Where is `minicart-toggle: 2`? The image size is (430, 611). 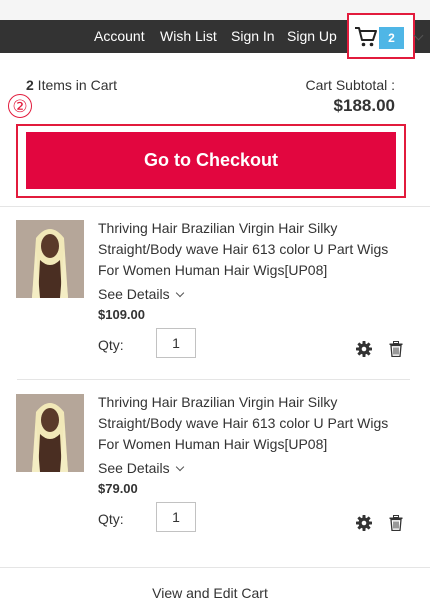 minicart-toggle: 2 is located at coordinates (381, 36).